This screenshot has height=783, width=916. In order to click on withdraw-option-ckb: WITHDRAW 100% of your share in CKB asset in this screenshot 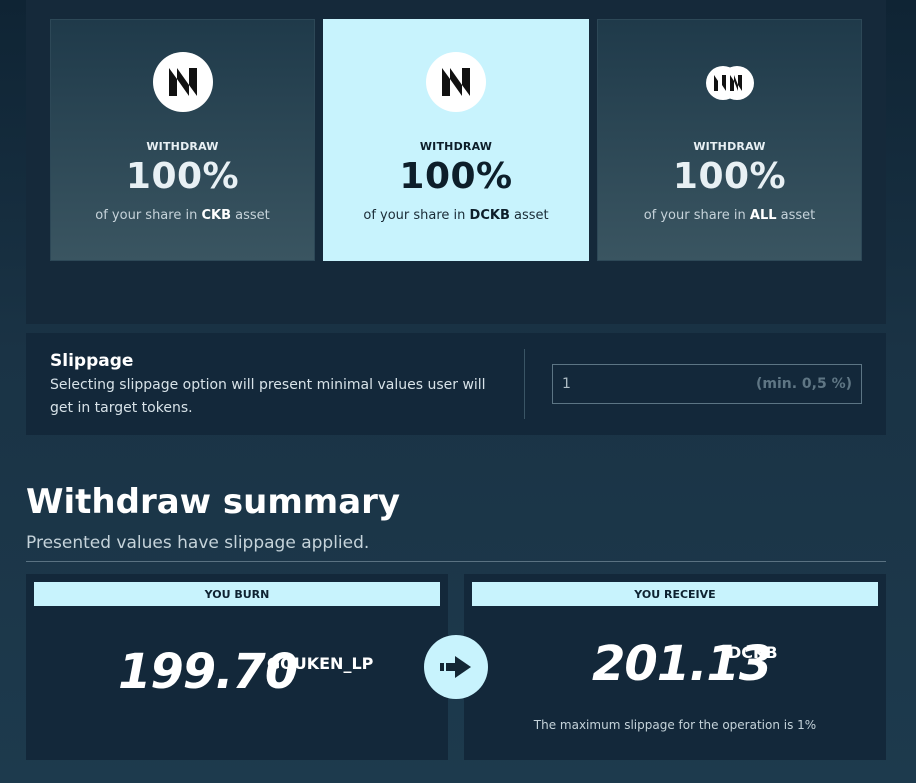, I will do `click(182, 140)`.